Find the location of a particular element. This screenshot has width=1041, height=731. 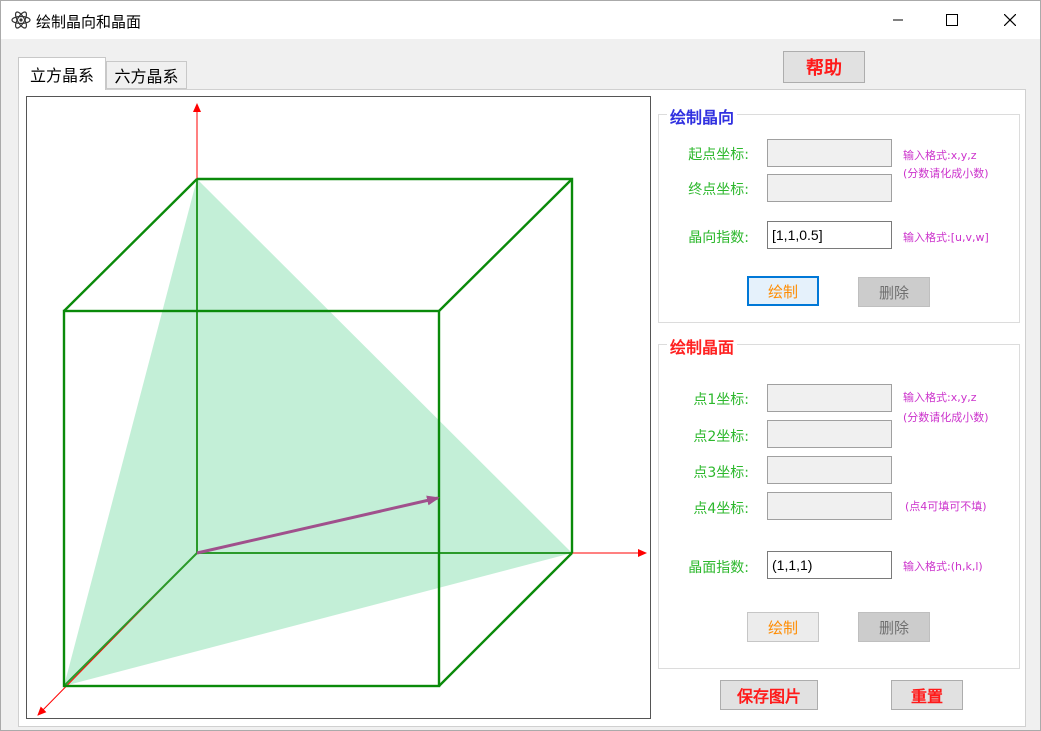

point1-input is located at coordinates (829, 398).